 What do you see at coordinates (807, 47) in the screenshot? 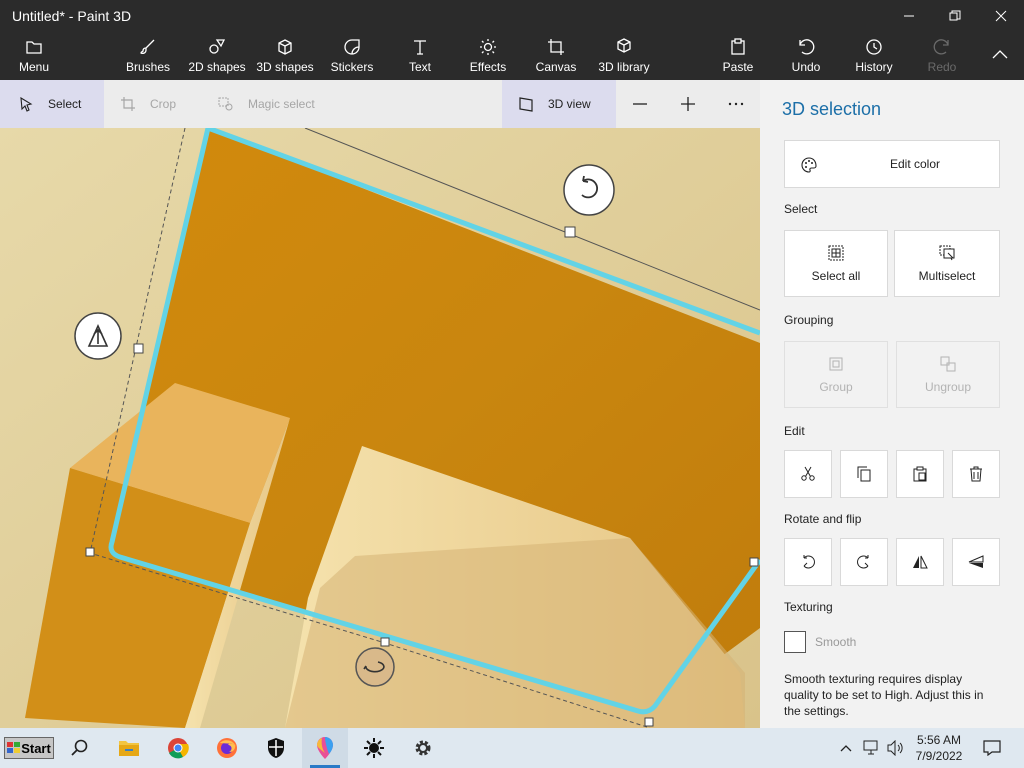
I see `undo-icon` at bounding box center [807, 47].